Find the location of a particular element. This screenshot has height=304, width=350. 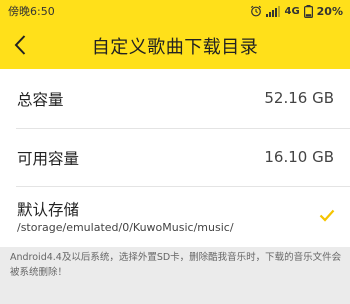

free-capacity-value: 16.10 GB is located at coordinates (299, 157).